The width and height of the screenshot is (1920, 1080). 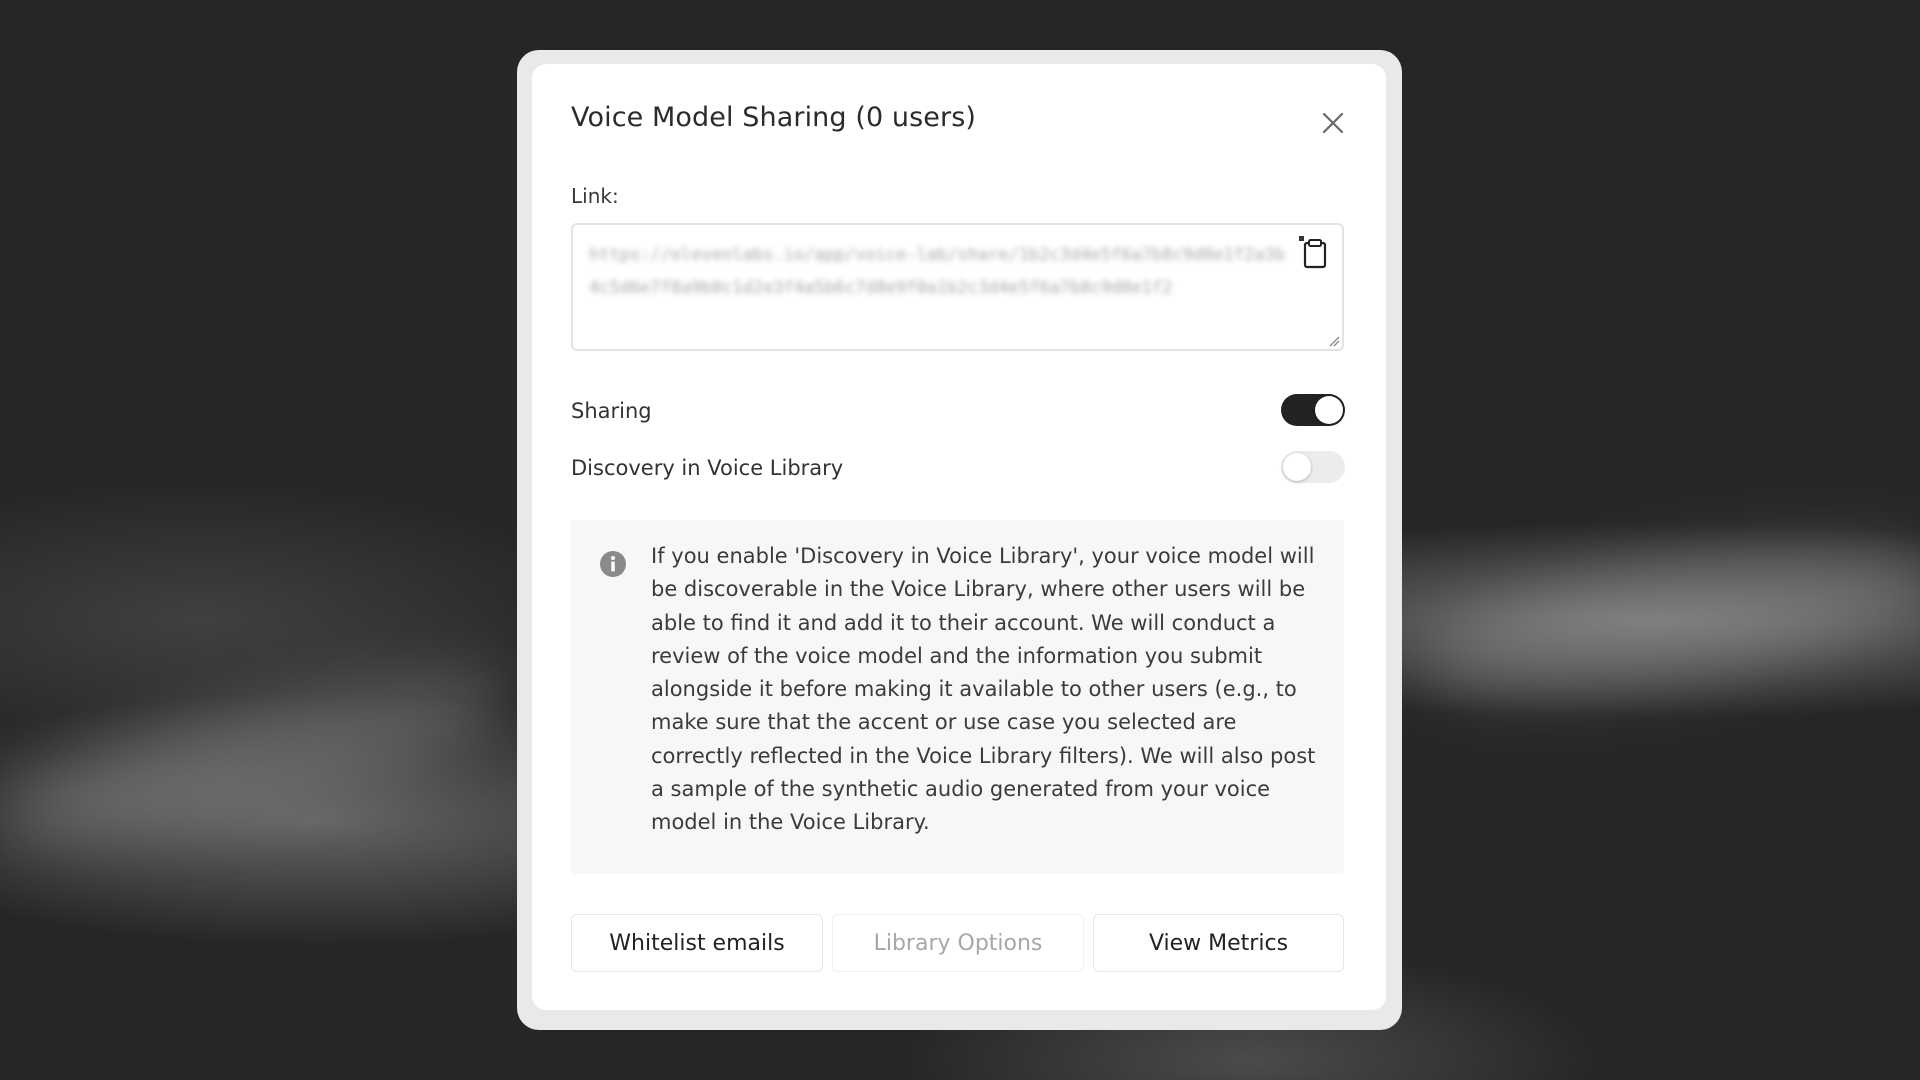 I want to click on copy-link-button, so click(x=1313, y=252).